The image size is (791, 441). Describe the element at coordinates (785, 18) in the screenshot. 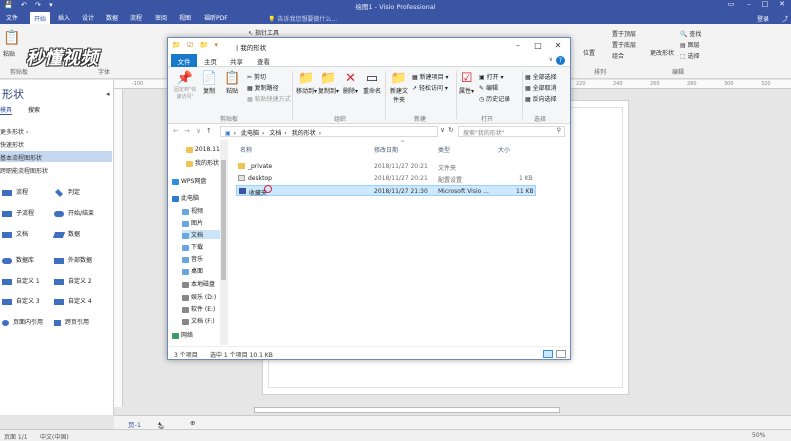

I see `share-icon: ⤴` at that location.